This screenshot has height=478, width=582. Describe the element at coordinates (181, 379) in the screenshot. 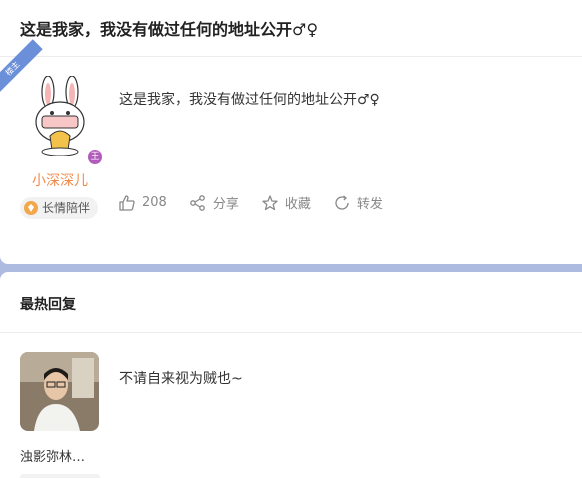

I see `reply-body: 不请自来视为贼也~` at that location.